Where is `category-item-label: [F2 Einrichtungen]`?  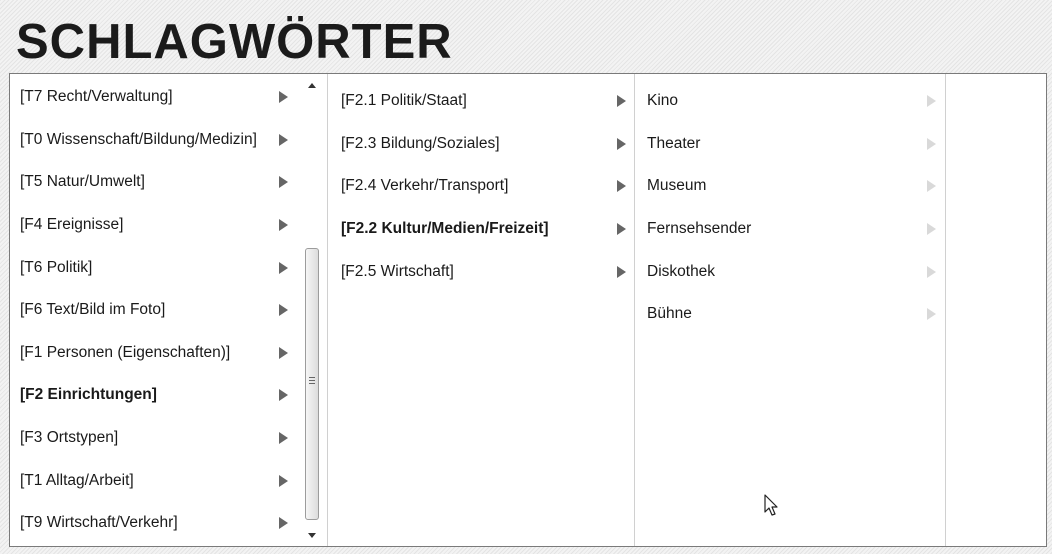 category-item-label: [F2 Einrichtungen] is located at coordinates (88, 395).